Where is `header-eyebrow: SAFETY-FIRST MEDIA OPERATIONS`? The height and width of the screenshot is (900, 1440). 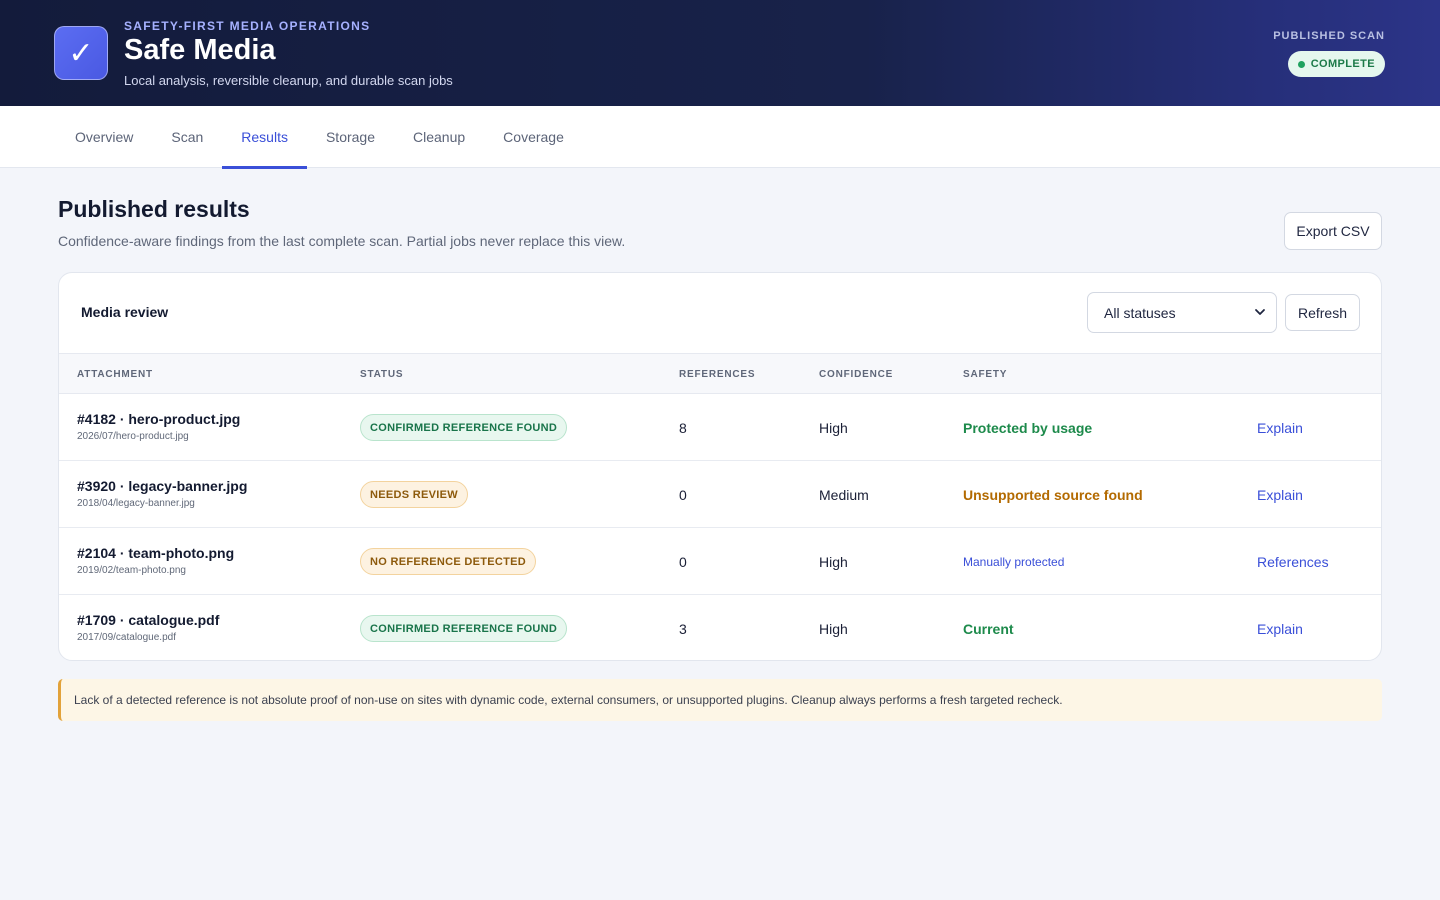 header-eyebrow: SAFETY-FIRST MEDIA OPERATIONS is located at coordinates (247, 26).